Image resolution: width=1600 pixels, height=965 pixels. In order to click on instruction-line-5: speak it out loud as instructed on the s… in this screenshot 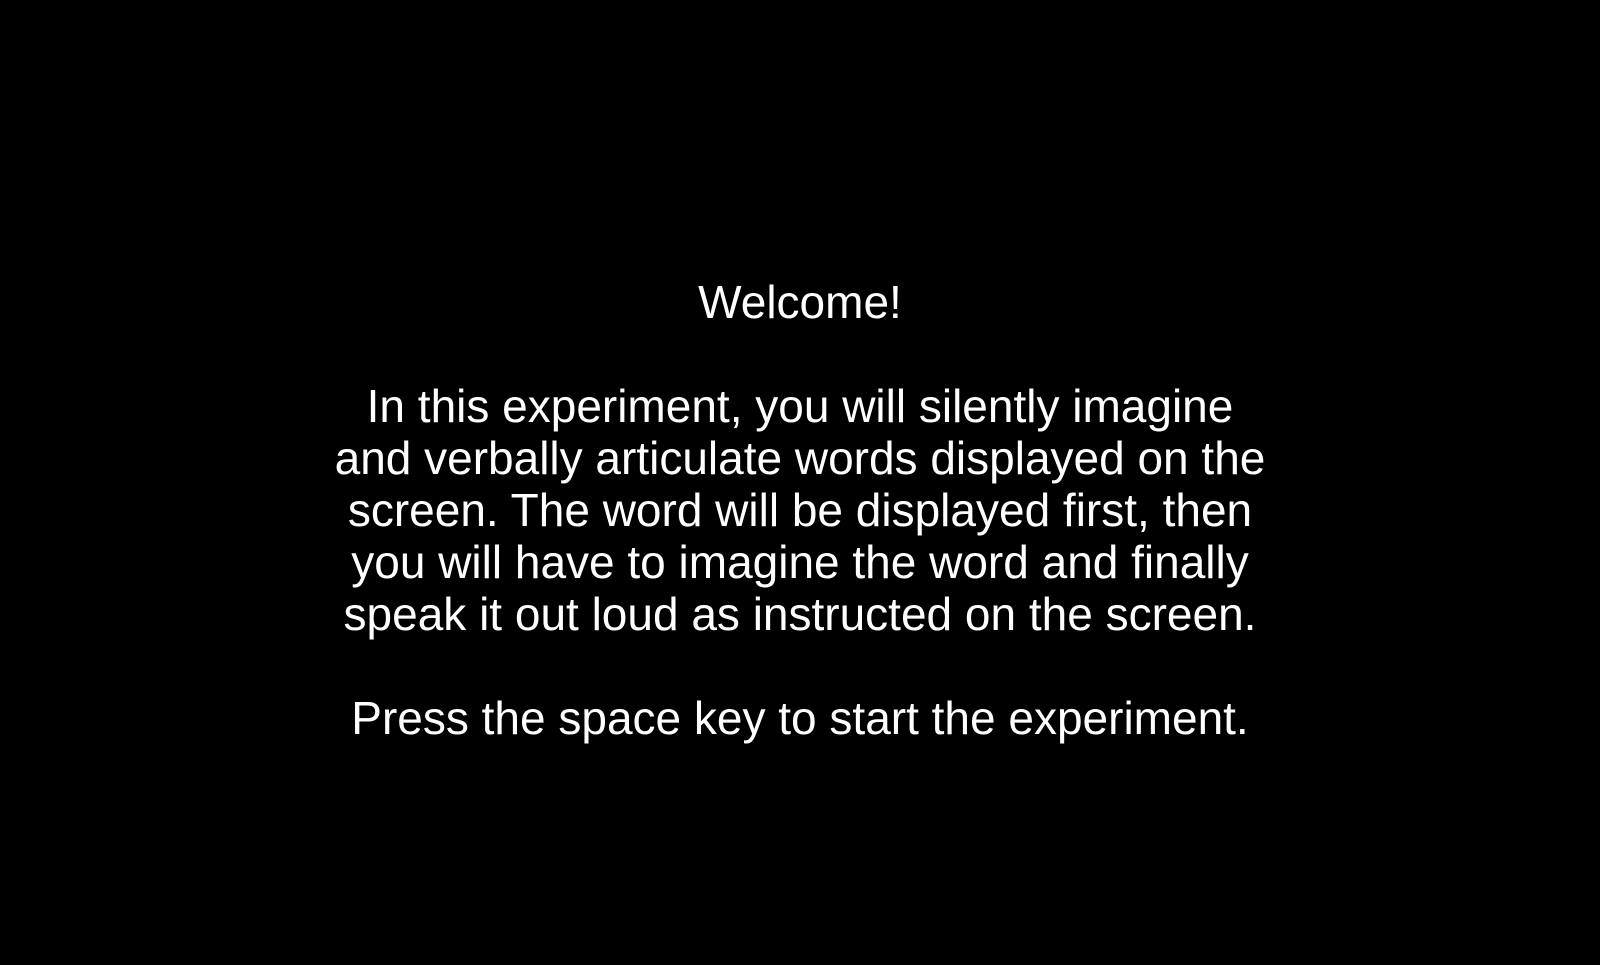, I will do `click(800, 614)`.